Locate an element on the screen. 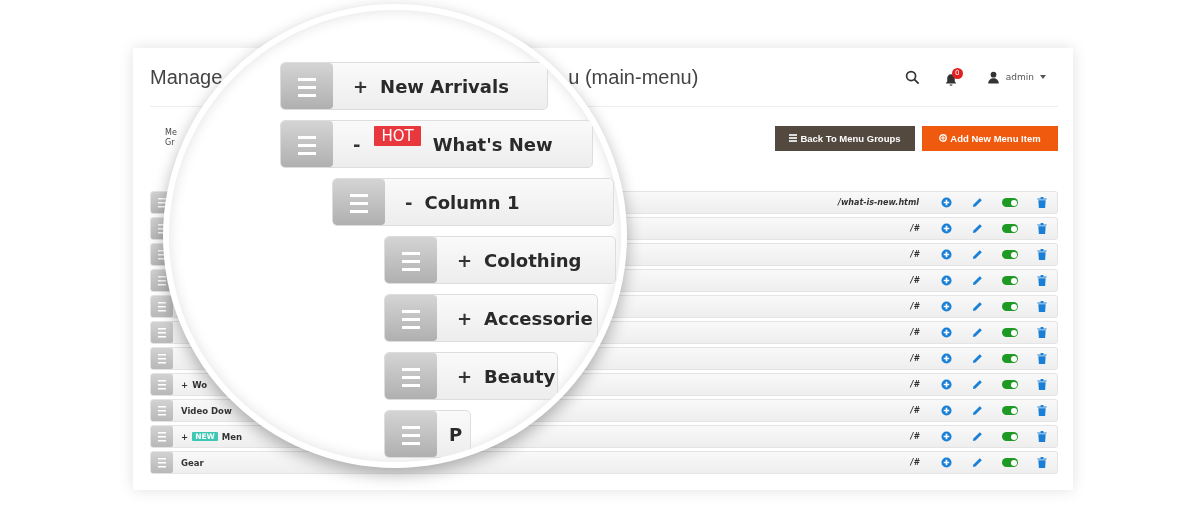 The width and height of the screenshot is (1200, 522). menu-group-label: Me Gr is located at coordinates (171, 138).